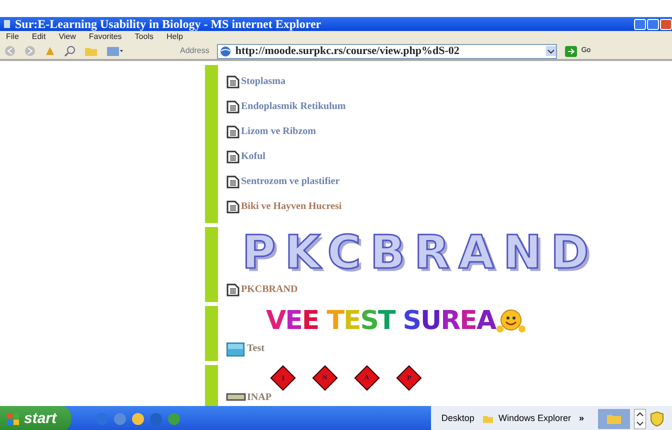  I want to click on quiz-icon, so click(236, 348).